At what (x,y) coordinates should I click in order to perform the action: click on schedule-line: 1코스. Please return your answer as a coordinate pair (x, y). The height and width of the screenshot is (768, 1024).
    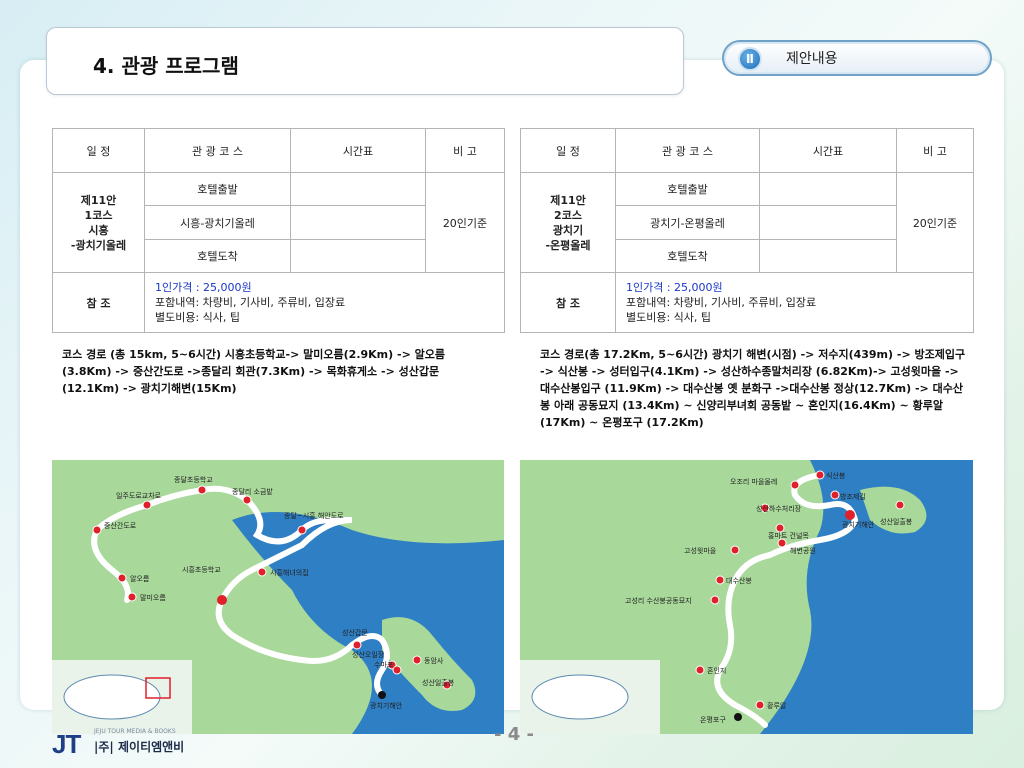
    Looking at the image, I should click on (98, 215).